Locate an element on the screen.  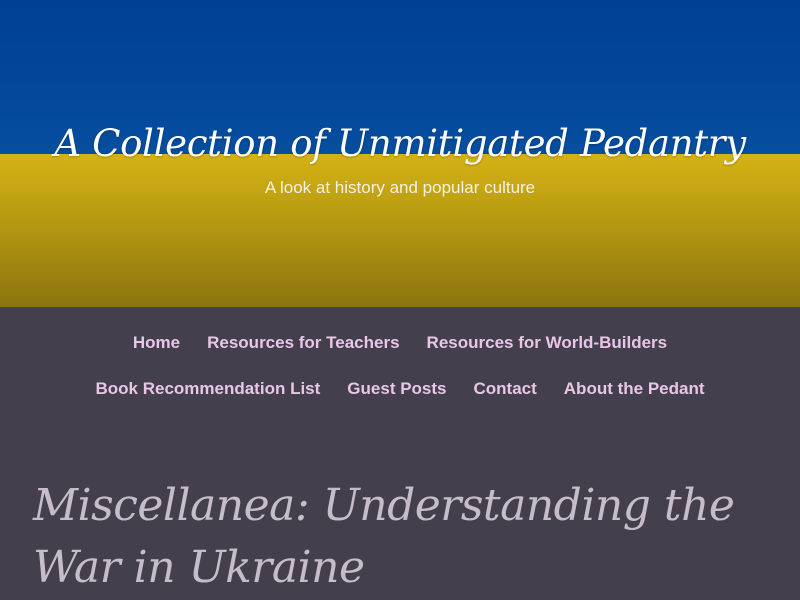
site-tagline: A look at history and popular culture is located at coordinates (400, 187).